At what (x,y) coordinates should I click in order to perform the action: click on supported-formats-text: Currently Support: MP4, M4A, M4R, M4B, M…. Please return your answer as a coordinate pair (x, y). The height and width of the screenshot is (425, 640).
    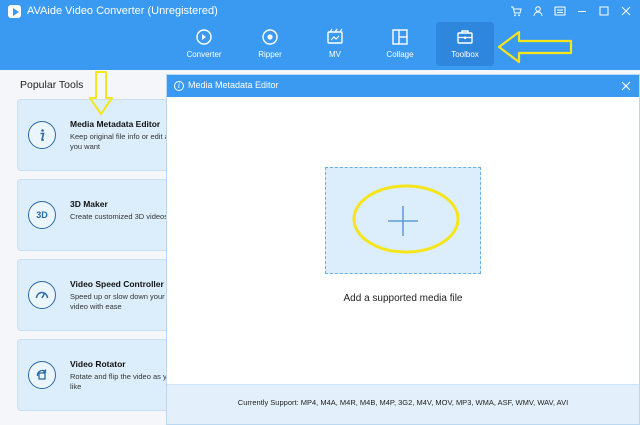
    Looking at the image, I should click on (403, 402).